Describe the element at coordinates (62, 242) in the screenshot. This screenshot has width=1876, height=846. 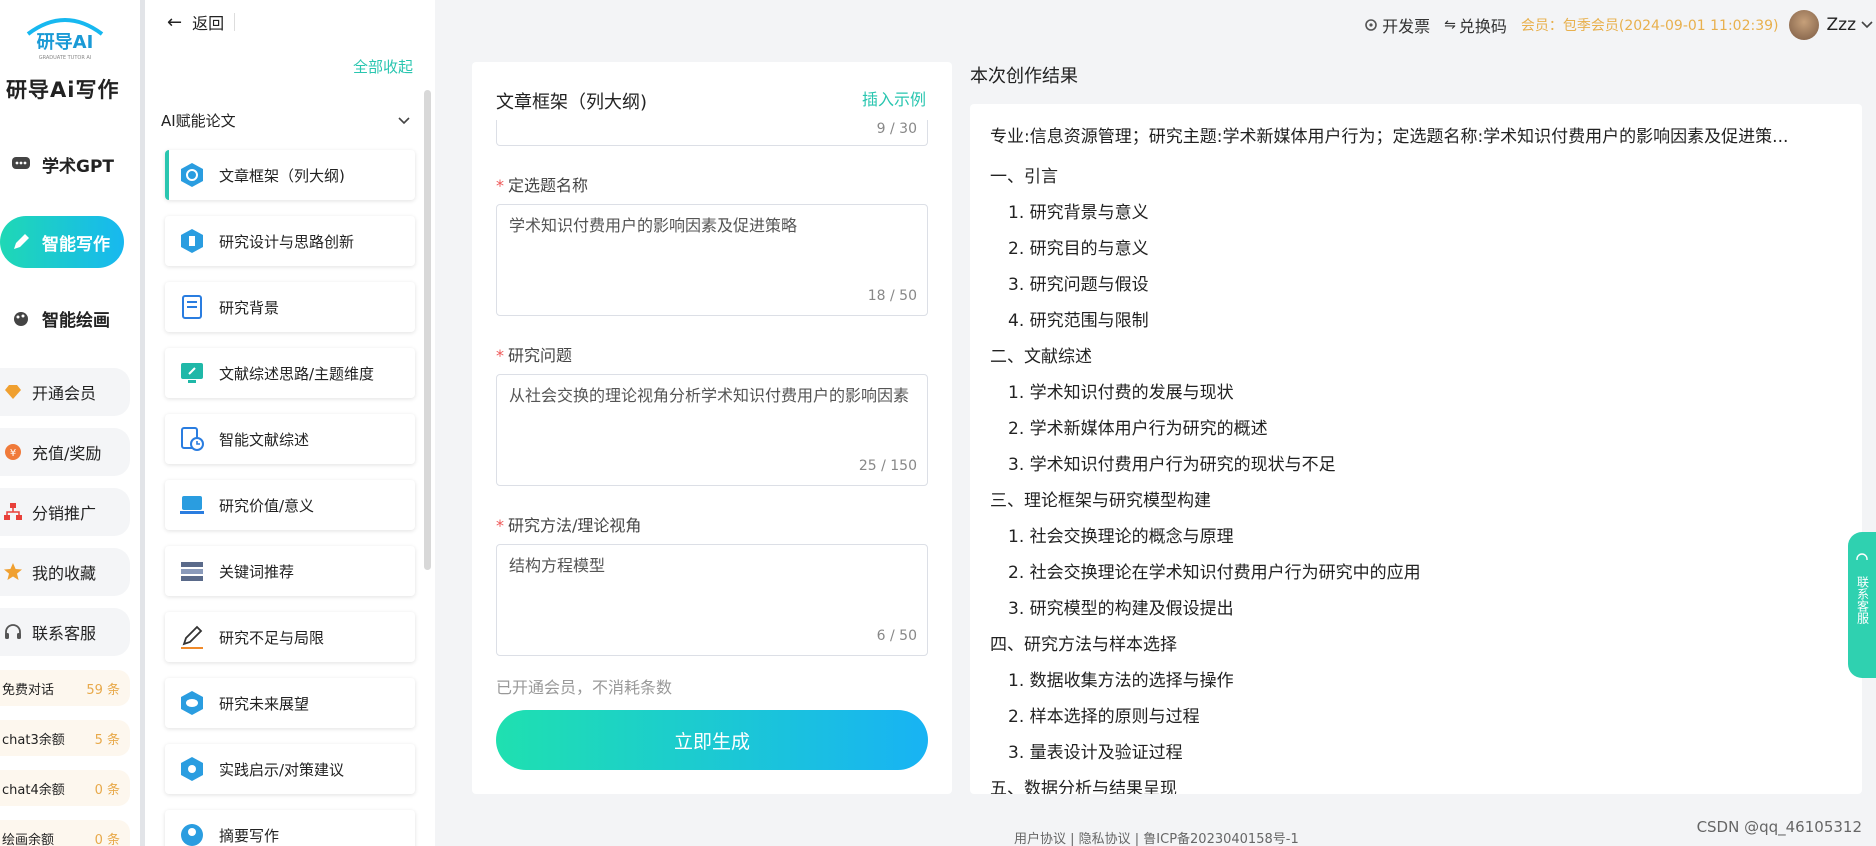
I see `nav-smart-writing: 智能写作` at that location.